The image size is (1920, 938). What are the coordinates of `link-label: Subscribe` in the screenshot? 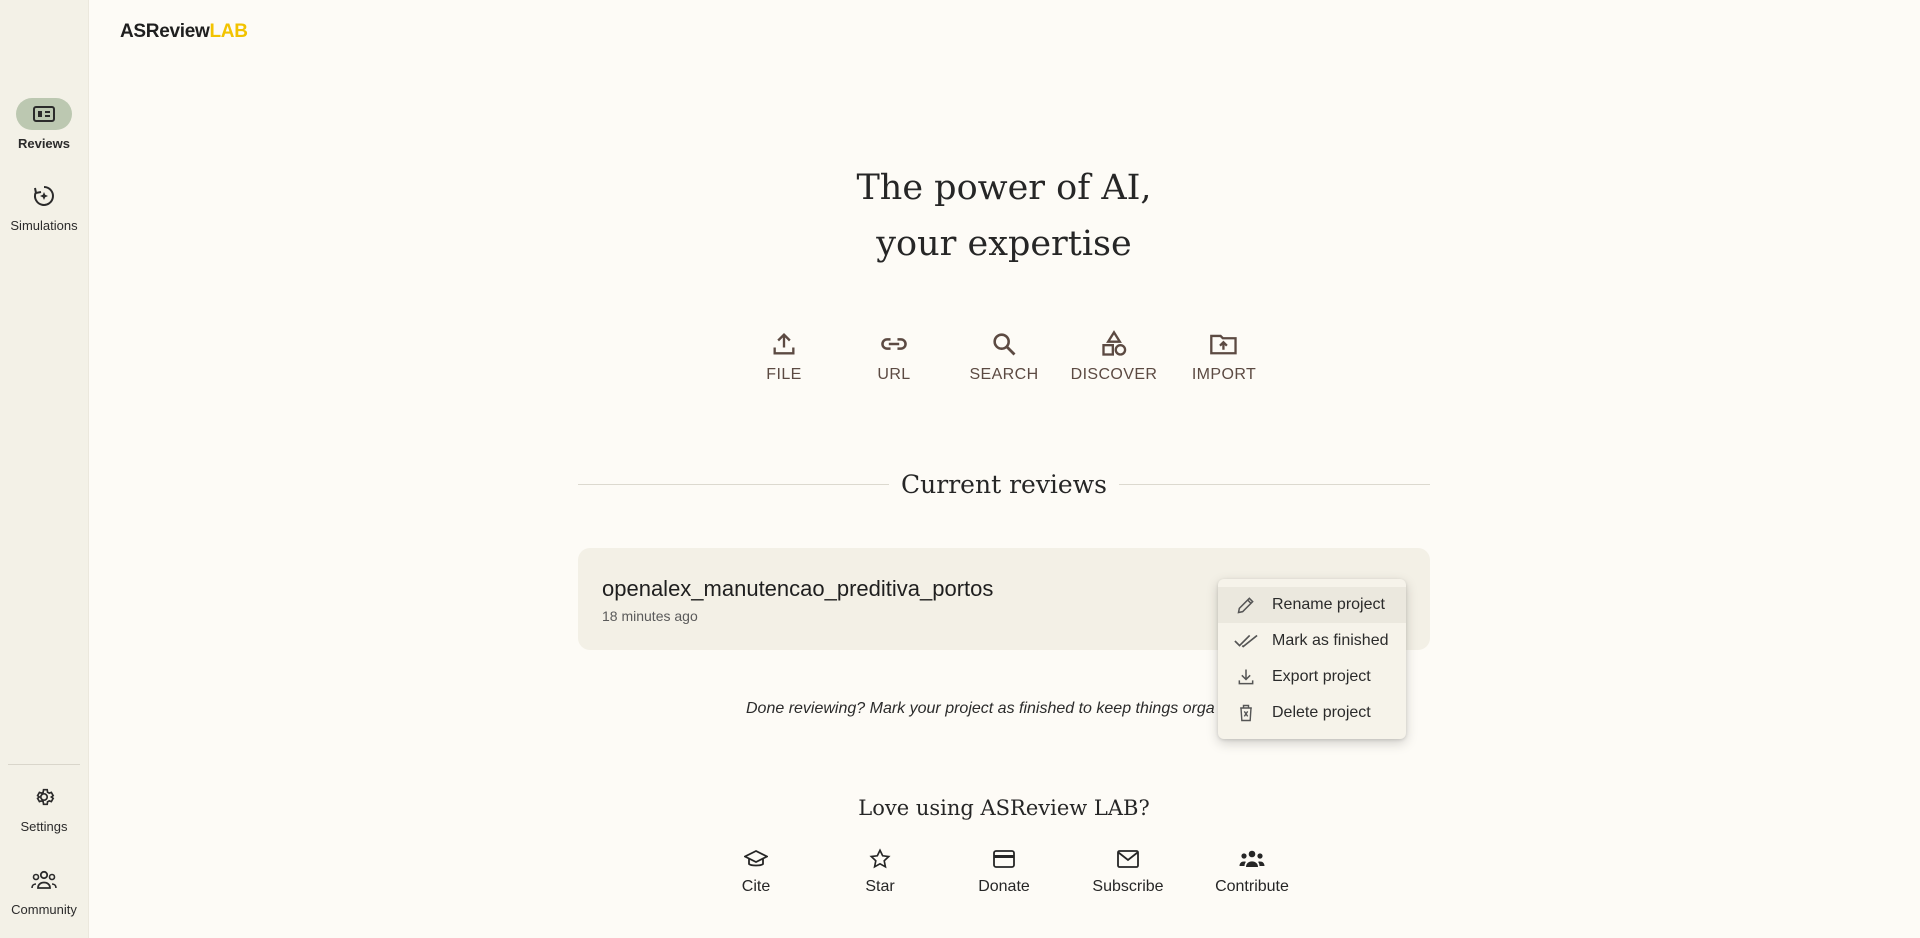 It's located at (1128, 886).